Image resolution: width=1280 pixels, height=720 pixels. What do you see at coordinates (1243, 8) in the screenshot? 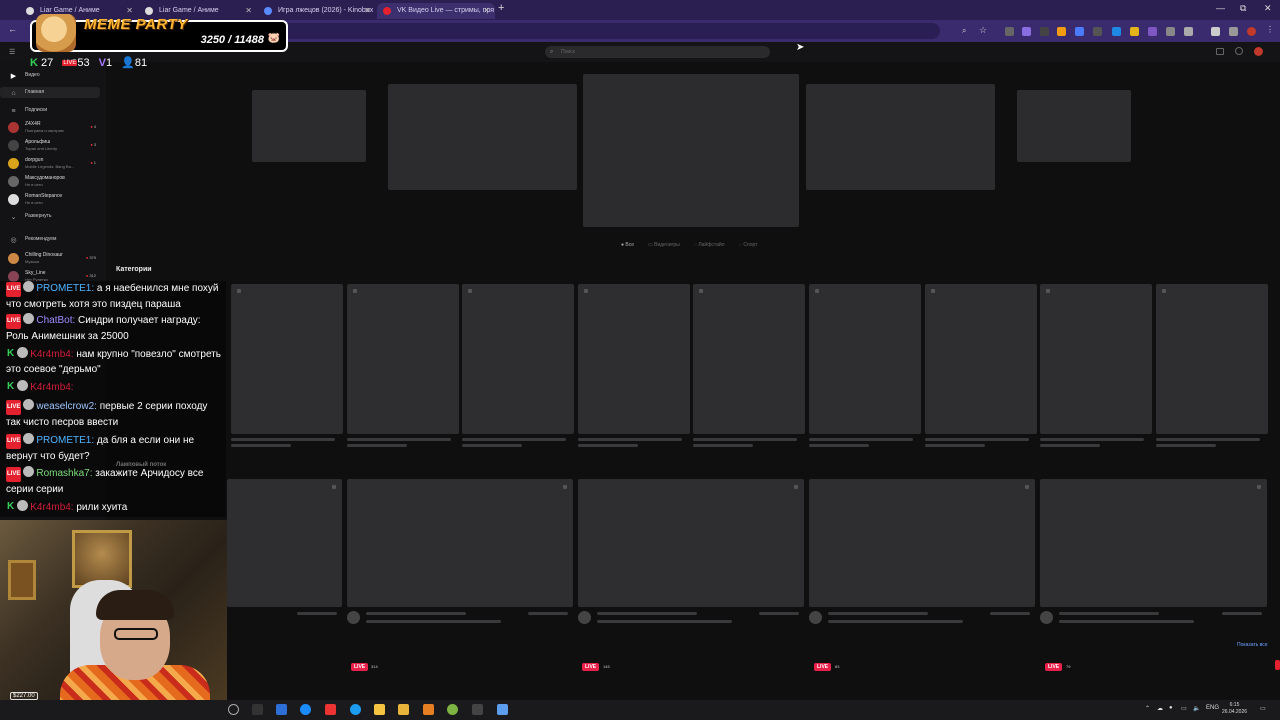
I see `maximize-button: ⧉` at bounding box center [1243, 8].